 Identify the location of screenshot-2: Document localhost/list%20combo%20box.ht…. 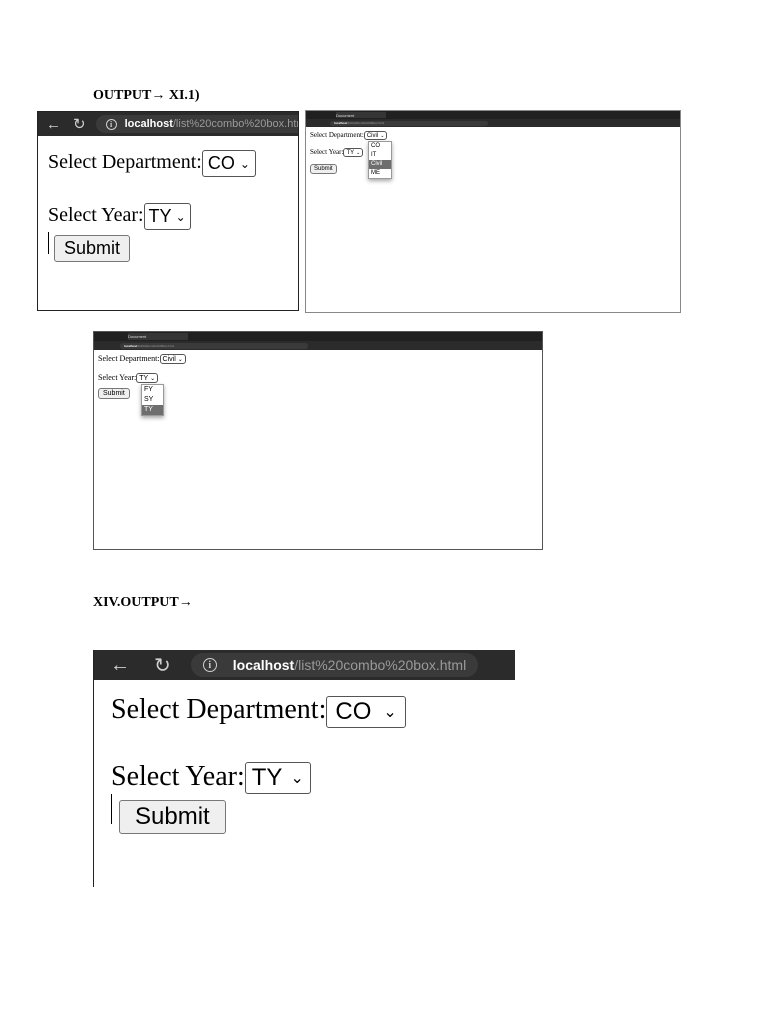
(493, 211).